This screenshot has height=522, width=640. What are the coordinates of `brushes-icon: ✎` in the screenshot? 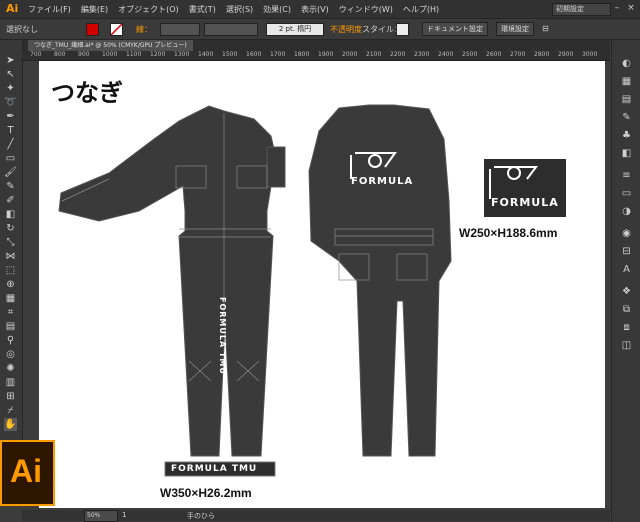 It's located at (626, 118).